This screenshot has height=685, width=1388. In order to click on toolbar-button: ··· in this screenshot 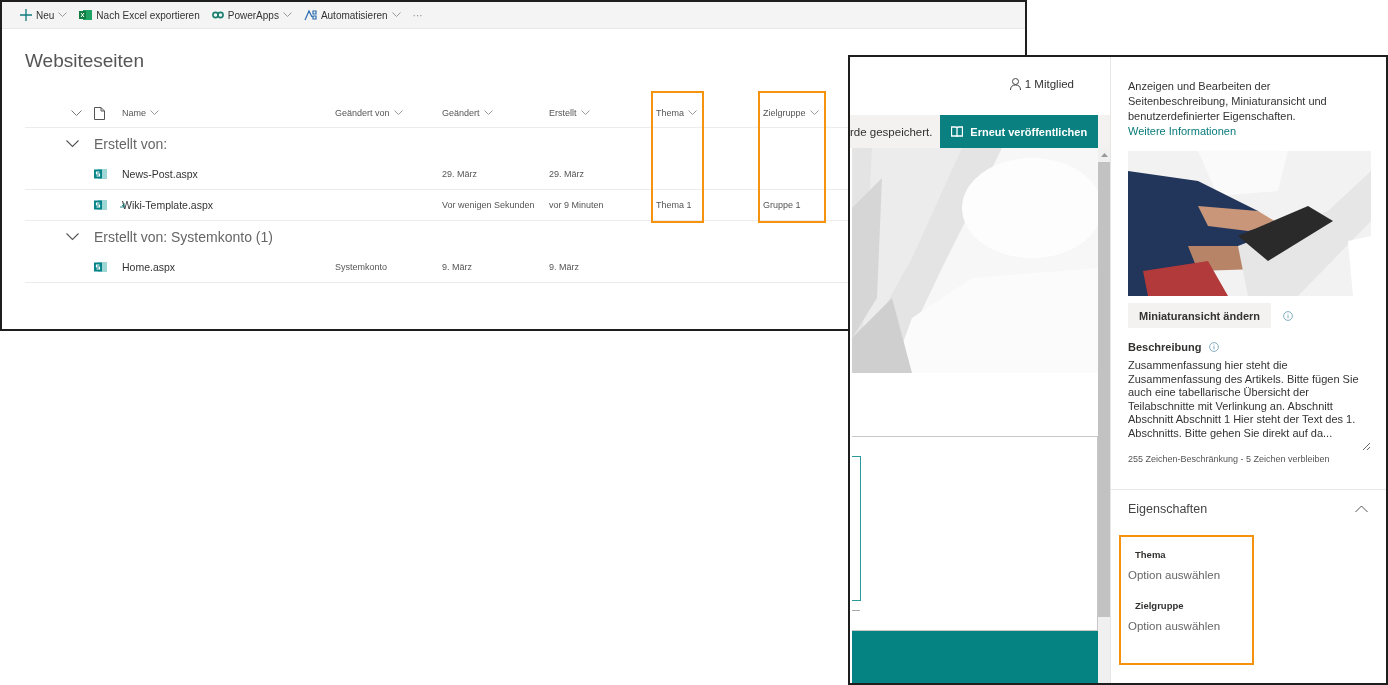, I will do `click(417, 15)`.